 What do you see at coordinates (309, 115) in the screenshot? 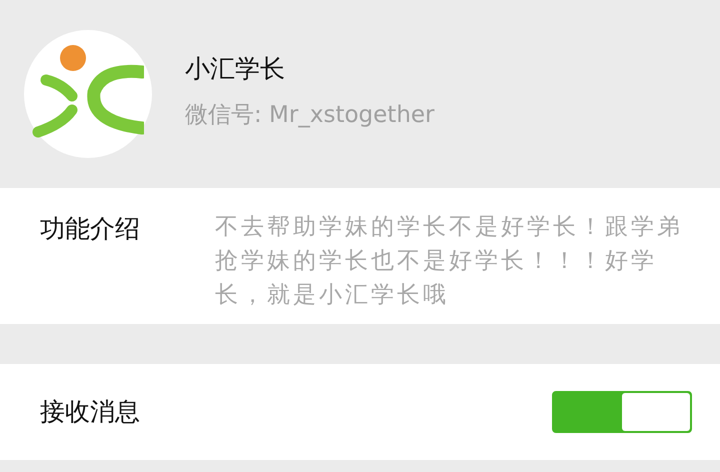
I see `wechat-id: 微信号: Mr_xstogether` at bounding box center [309, 115].